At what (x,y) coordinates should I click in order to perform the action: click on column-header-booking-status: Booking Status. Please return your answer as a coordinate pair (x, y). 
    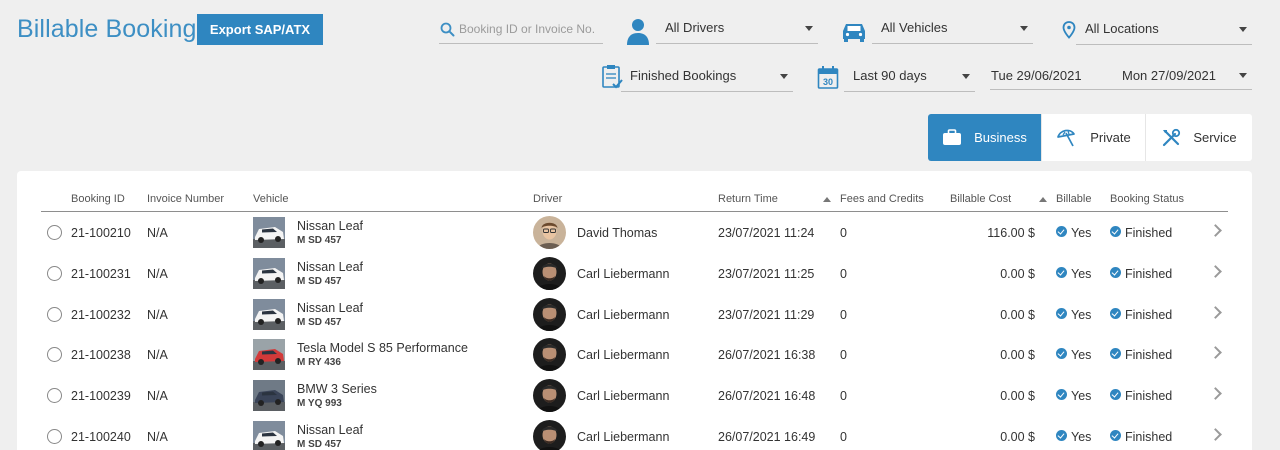
    Looking at the image, I should click on (1147, 199).